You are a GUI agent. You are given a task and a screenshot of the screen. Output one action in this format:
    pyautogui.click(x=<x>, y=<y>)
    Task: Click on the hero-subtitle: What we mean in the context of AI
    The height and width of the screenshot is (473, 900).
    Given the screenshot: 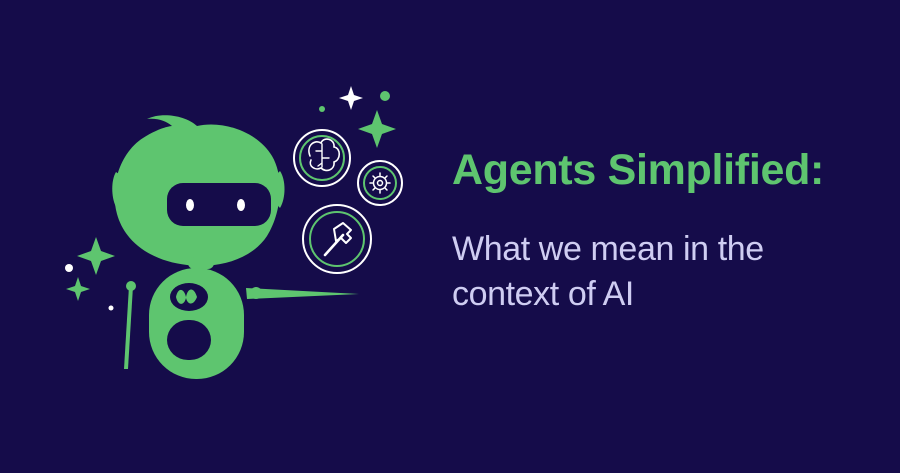 What is the action you would take?
    pyautogui.click(x=608, y=272)
    